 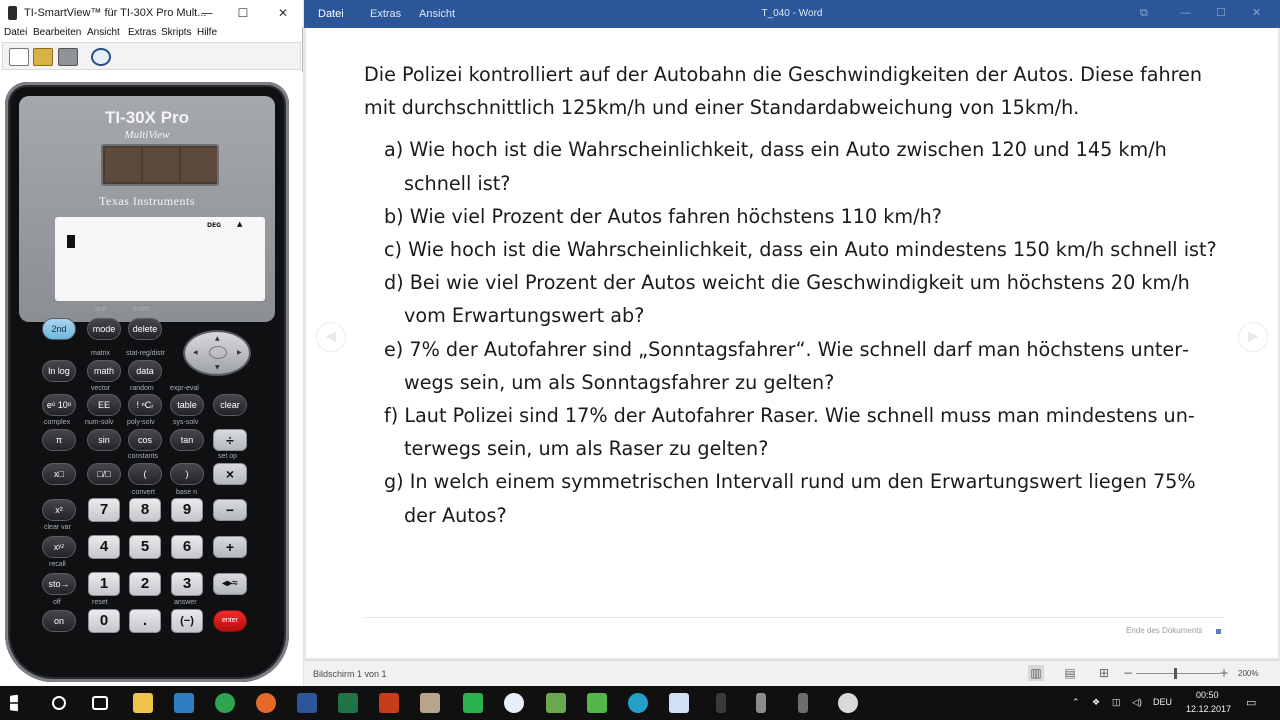 I want to click on firefox-icon, so click(x=266, y=703).